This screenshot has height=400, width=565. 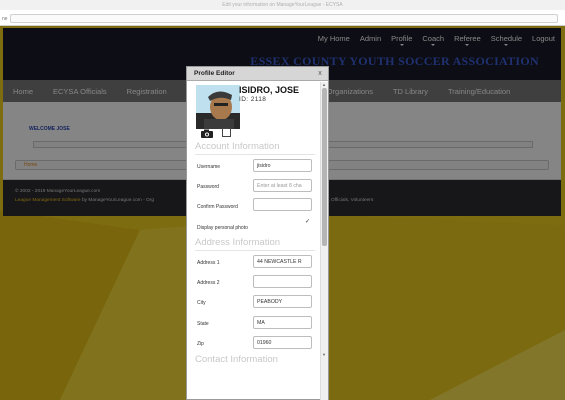 I want to click on dialog-header: Profile Editor x, so click(x=257, y=74).